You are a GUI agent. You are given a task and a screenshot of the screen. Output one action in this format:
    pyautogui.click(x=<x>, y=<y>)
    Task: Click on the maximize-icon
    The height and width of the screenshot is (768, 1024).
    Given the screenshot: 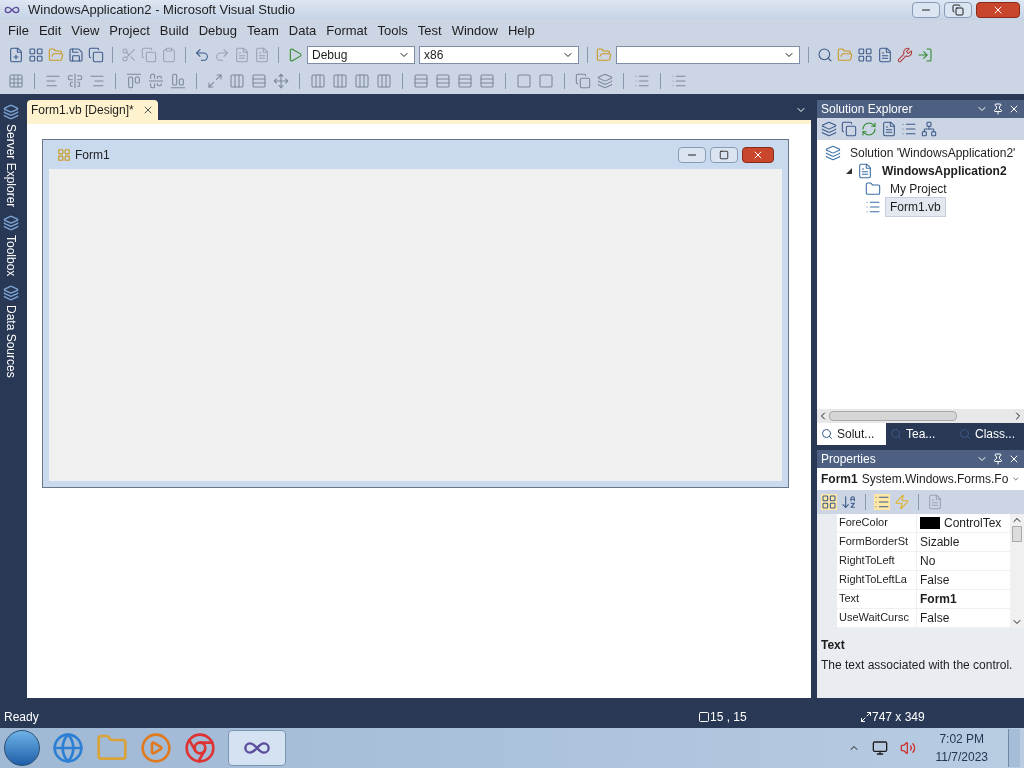 What is the action you would take?
    pyautogui.click(x=723, y=154)
    